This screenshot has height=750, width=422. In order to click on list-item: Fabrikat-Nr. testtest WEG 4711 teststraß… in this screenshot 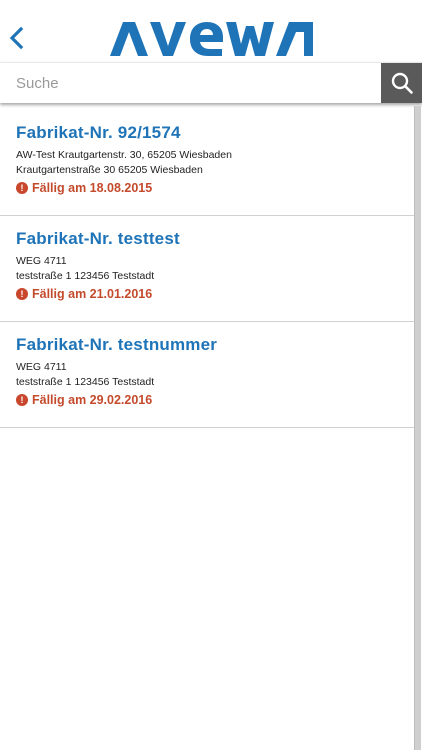, I will do `click(207, 269)`.